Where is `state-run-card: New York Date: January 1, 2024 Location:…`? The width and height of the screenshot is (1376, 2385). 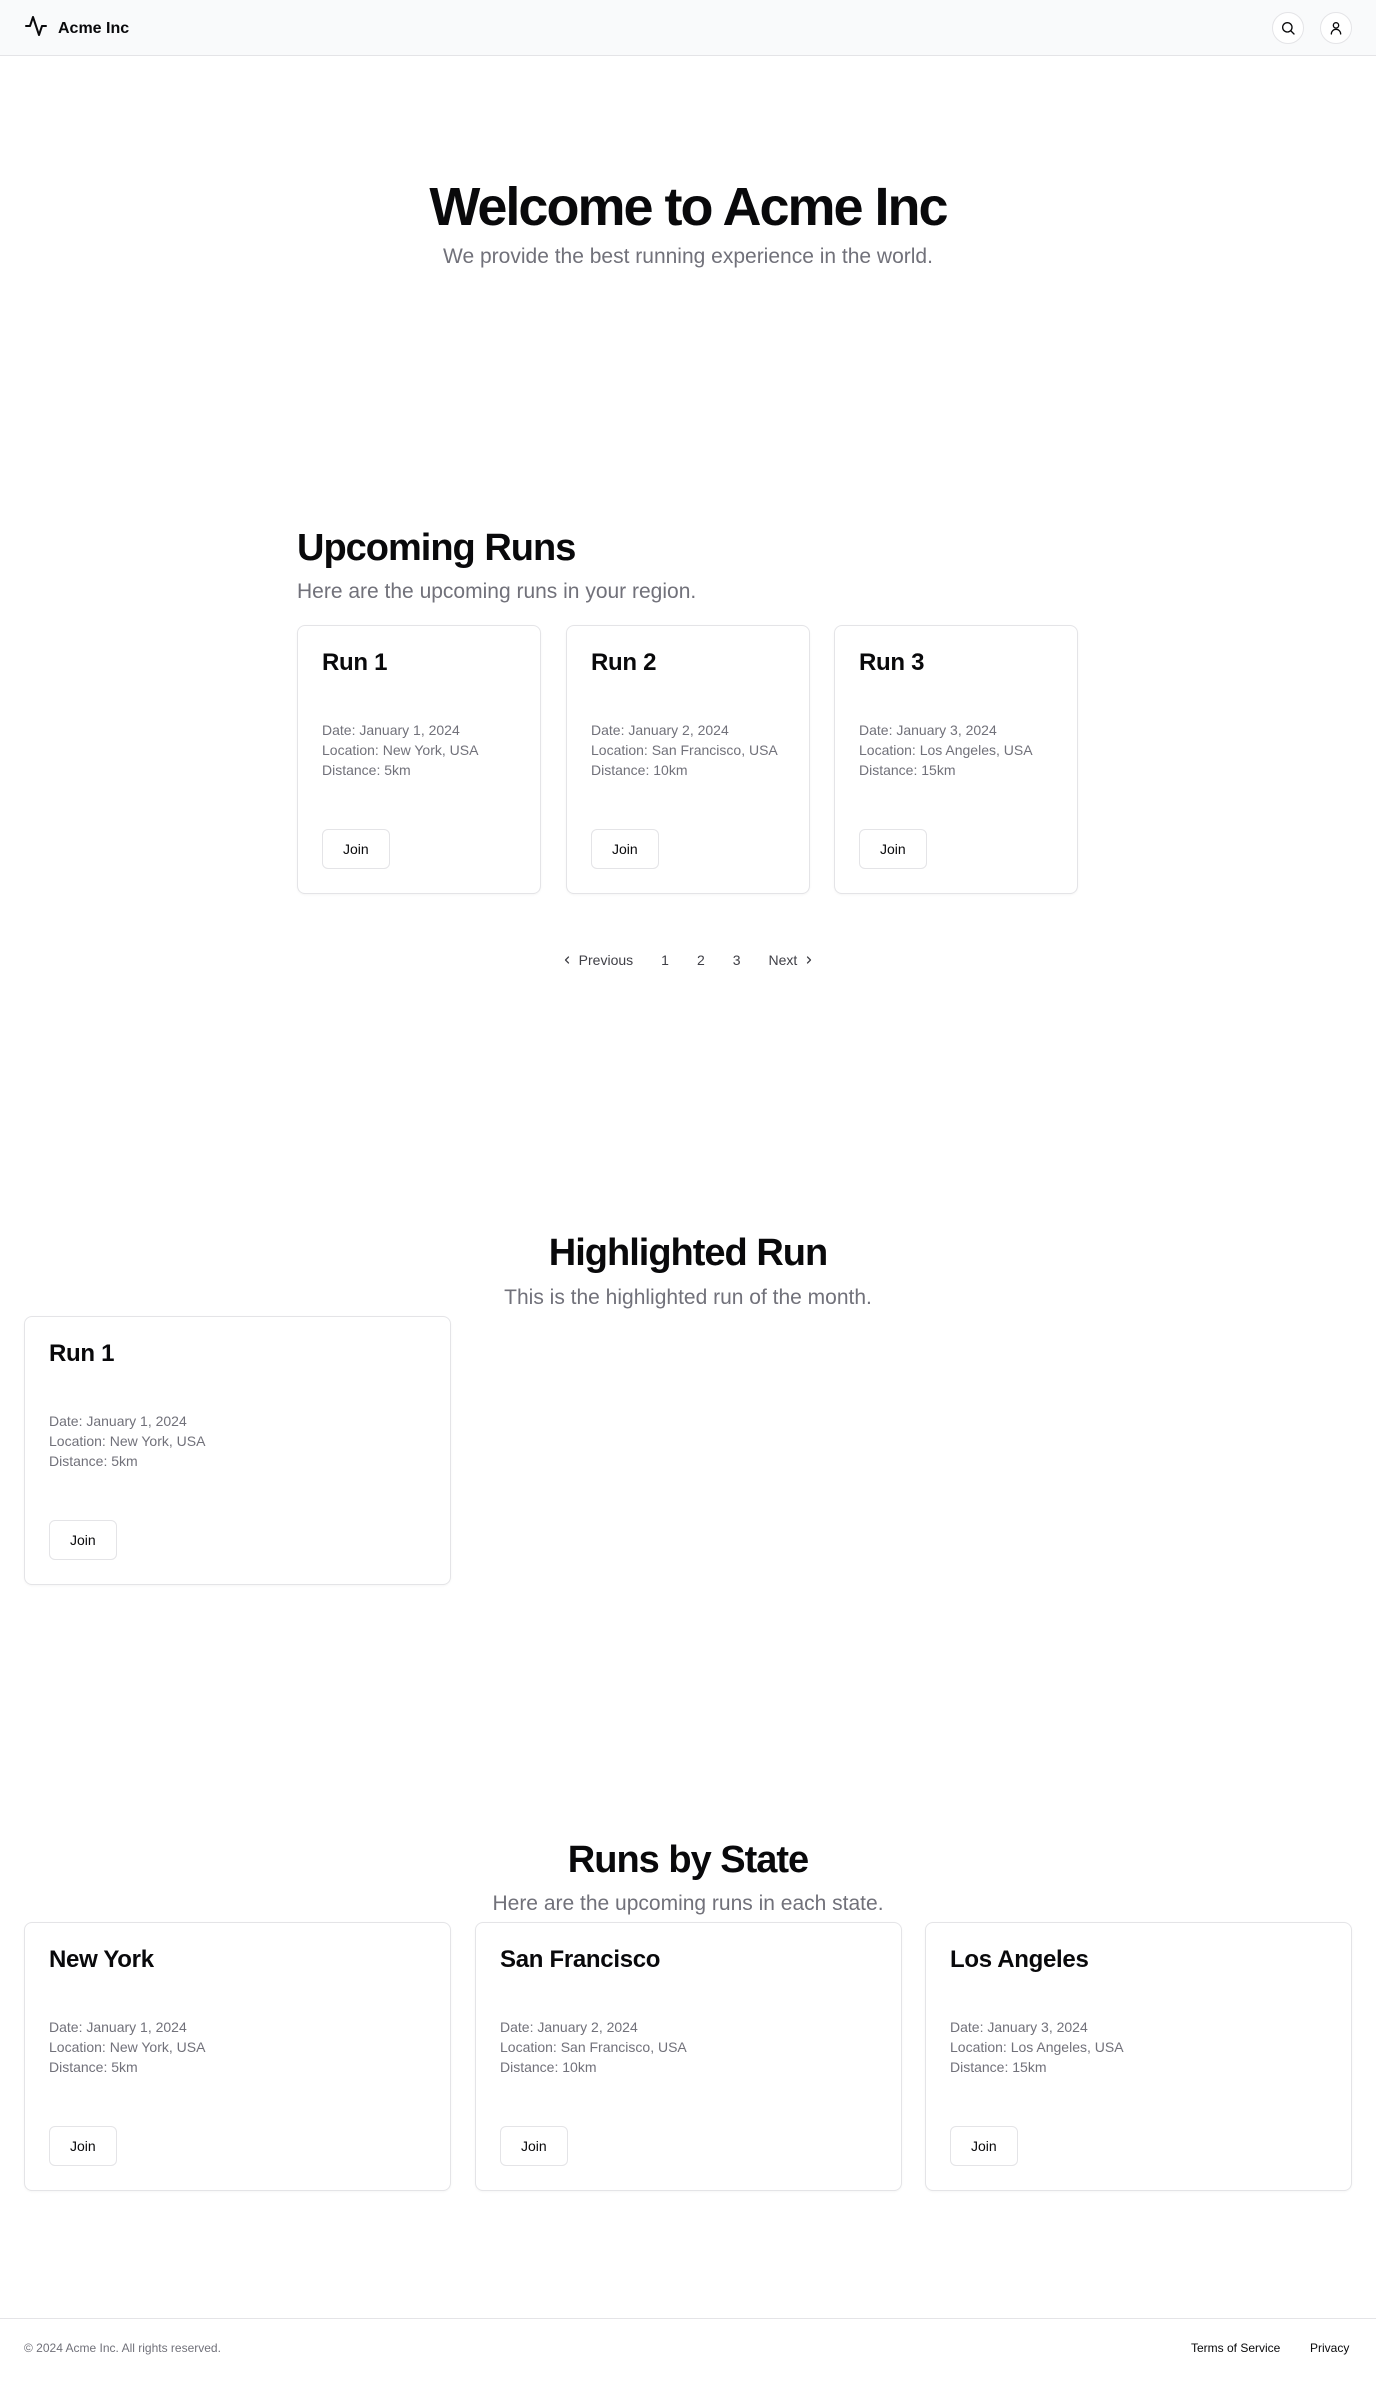 state-run-card: New York Date: January 1, 2024 Location:… is located at coordinates (237, 2056).